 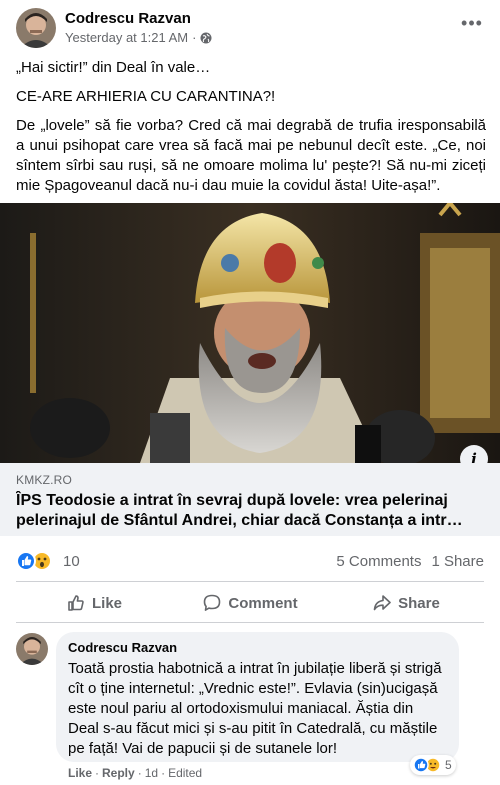 What do you see at coordinates (151, 773) in the screenshot?
I see `comment-age: 1d` at bounding box center [151, 773].